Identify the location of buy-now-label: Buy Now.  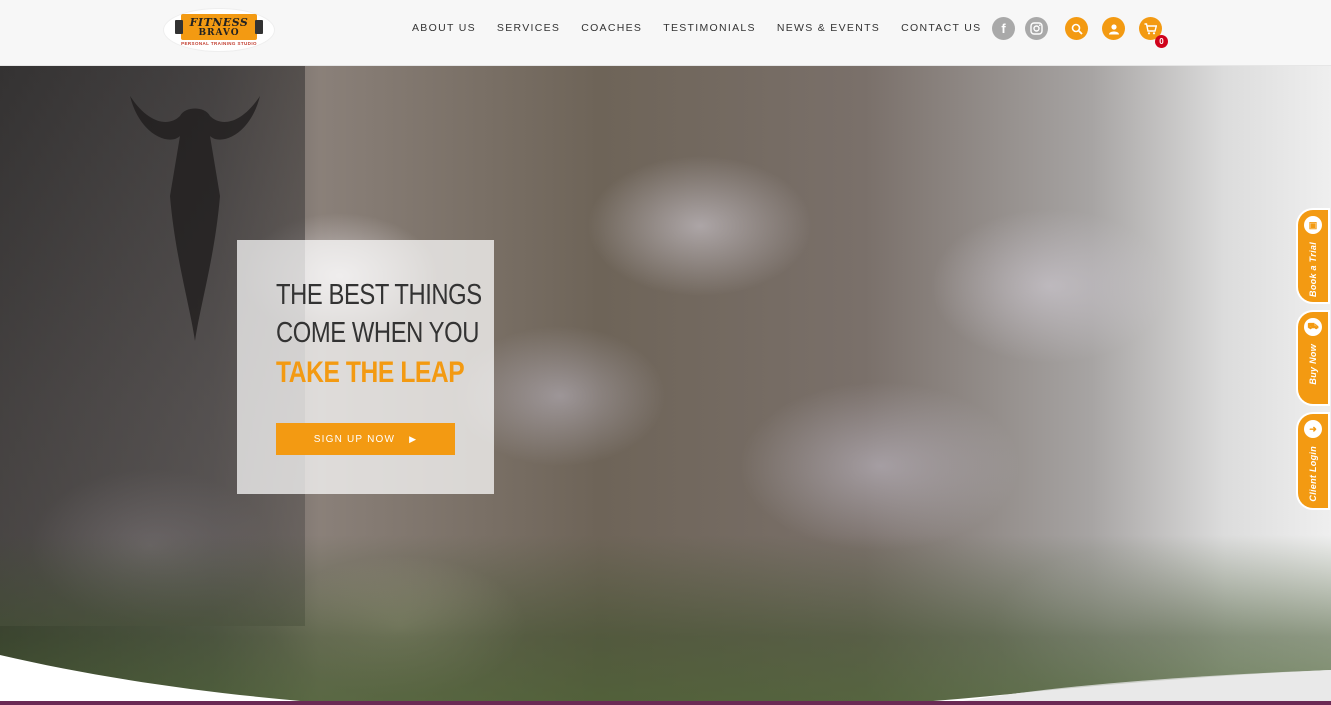
(1313, 364).